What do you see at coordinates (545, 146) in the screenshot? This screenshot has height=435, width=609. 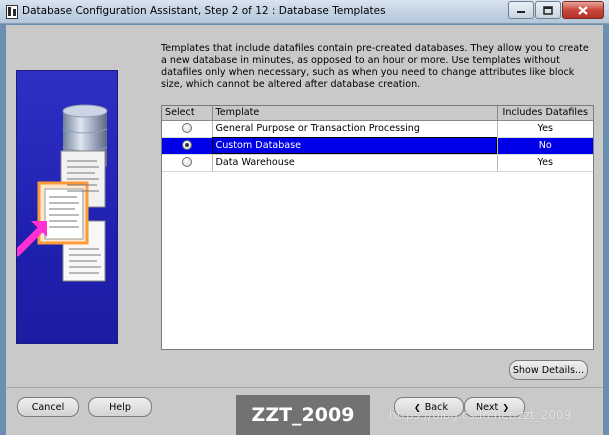 I see `includes-datafiles-value: No` at bounding box center [545, 146].